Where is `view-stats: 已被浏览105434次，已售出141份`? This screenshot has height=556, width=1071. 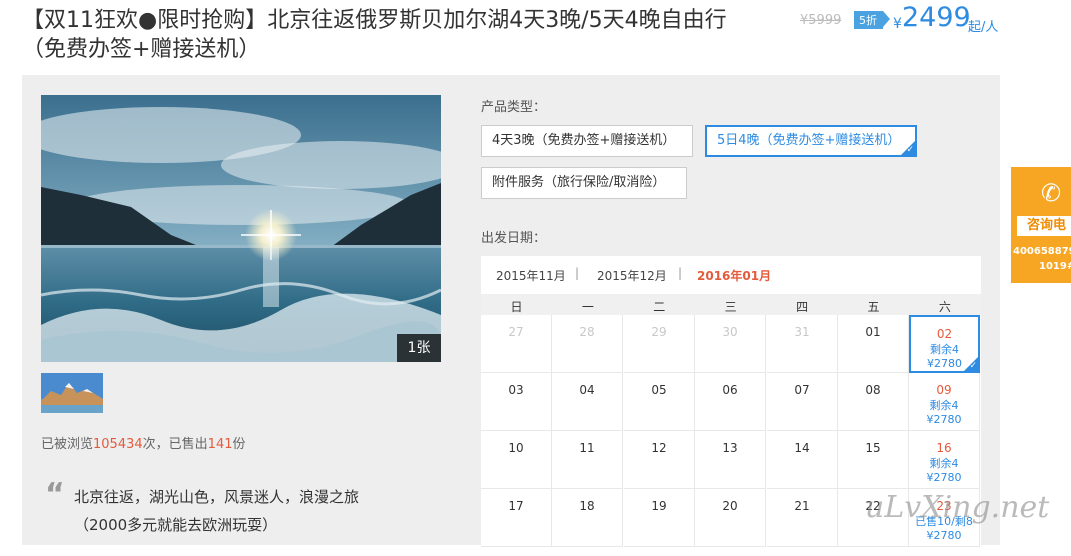
view-stats: 已被浏览105434次，已售出141份 is located at coordinates (143, 442).